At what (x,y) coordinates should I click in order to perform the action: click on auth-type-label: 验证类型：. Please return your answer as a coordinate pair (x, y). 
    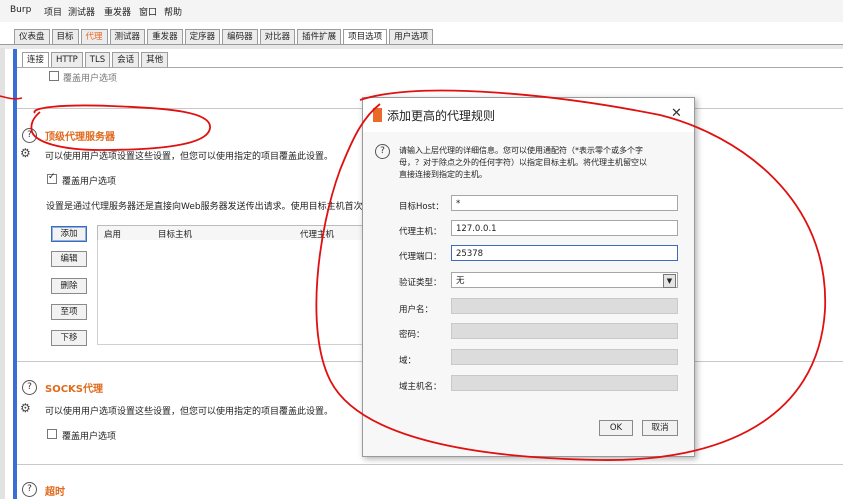
    Looking at the image, I should click on (420, 283).